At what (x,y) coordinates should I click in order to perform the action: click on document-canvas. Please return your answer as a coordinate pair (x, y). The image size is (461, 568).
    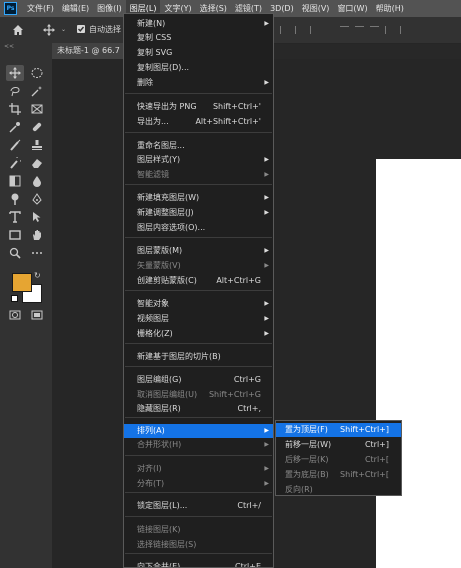
    Looking at the image, I should click on (418, 363).